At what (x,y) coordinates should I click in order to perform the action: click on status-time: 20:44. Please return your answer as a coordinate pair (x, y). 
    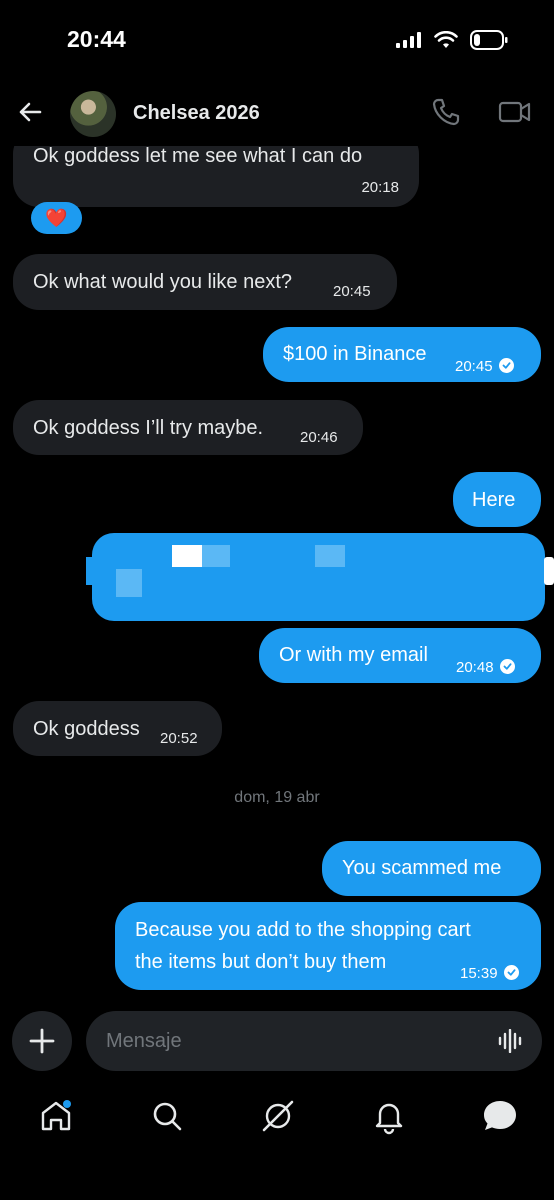
    Looking at the image, I should click on (96, 39).